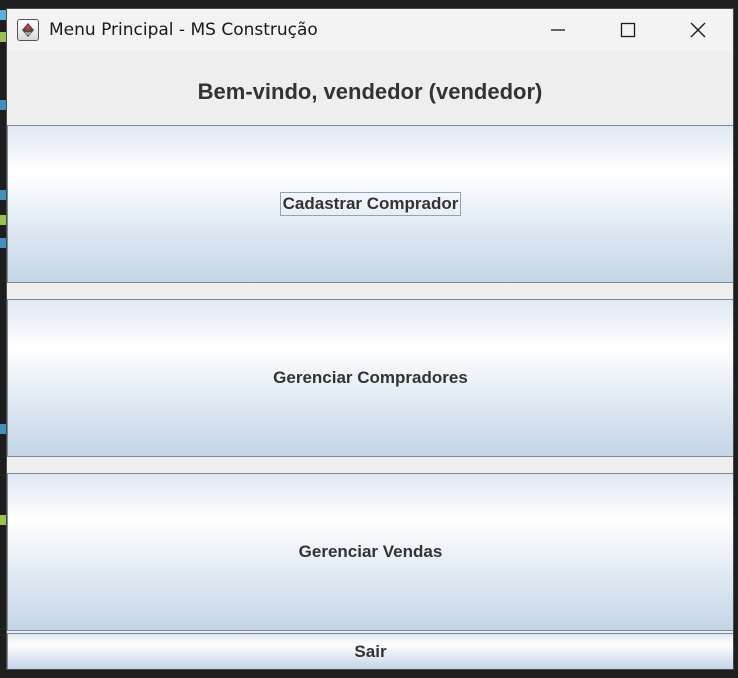  I want to click on maximize-icon, so click(628, 30).